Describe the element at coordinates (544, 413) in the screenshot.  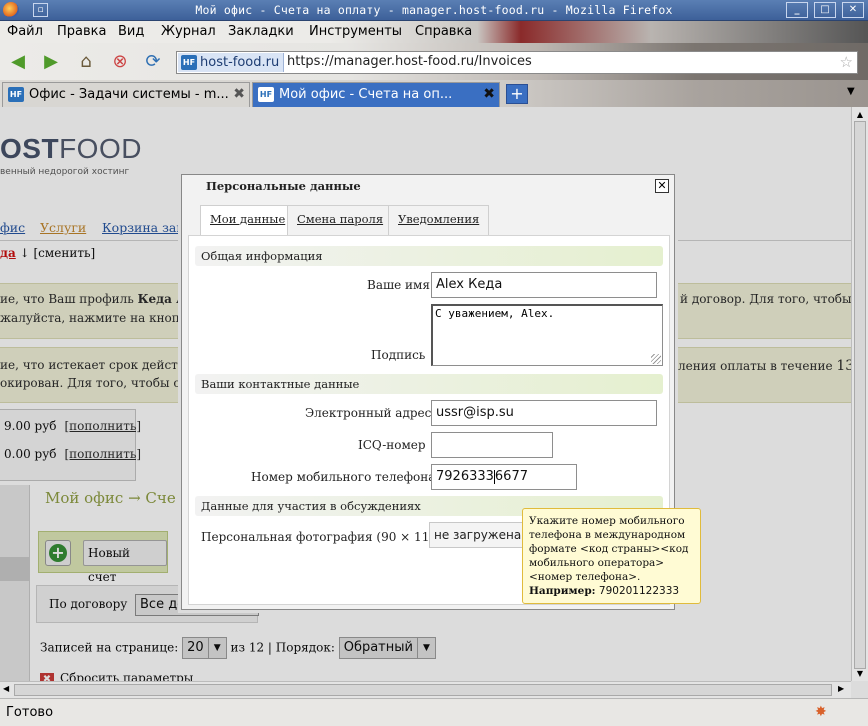
I see `email-input: ussr@isp.su` at that location.